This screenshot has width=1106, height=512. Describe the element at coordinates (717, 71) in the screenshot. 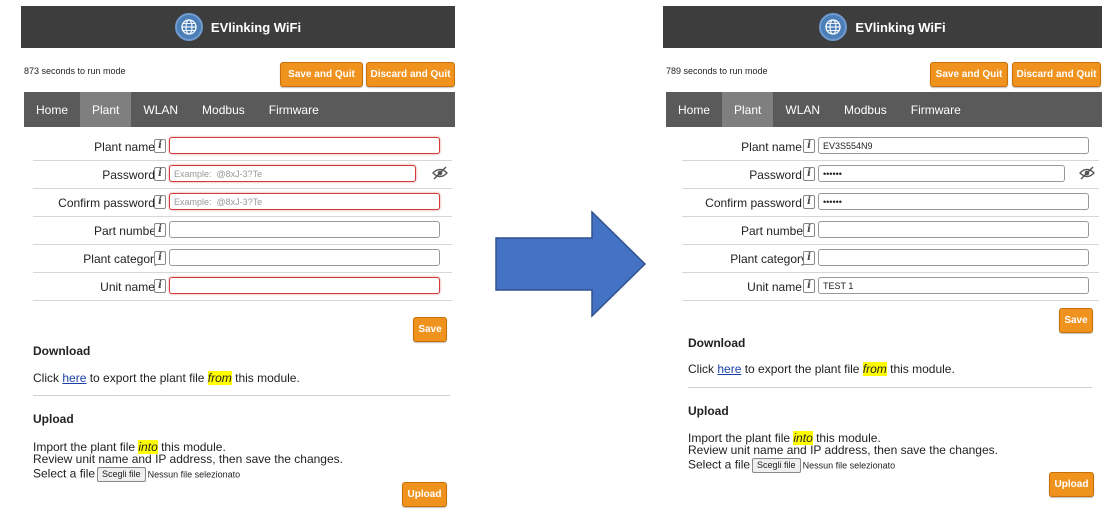

I see `run-mode-countdown: 789 seconds to run mode` at that location.